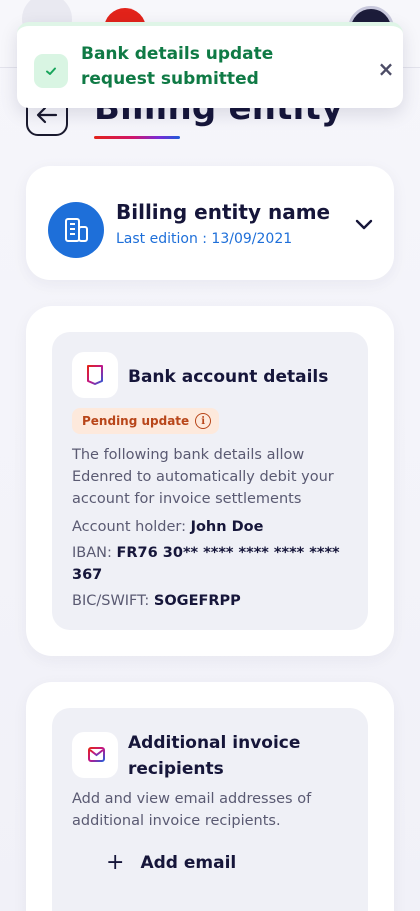 This screenshot has width=420, height=911. I want to click on recipients-section-title: Additional invoice recipients, so click(214, 756).